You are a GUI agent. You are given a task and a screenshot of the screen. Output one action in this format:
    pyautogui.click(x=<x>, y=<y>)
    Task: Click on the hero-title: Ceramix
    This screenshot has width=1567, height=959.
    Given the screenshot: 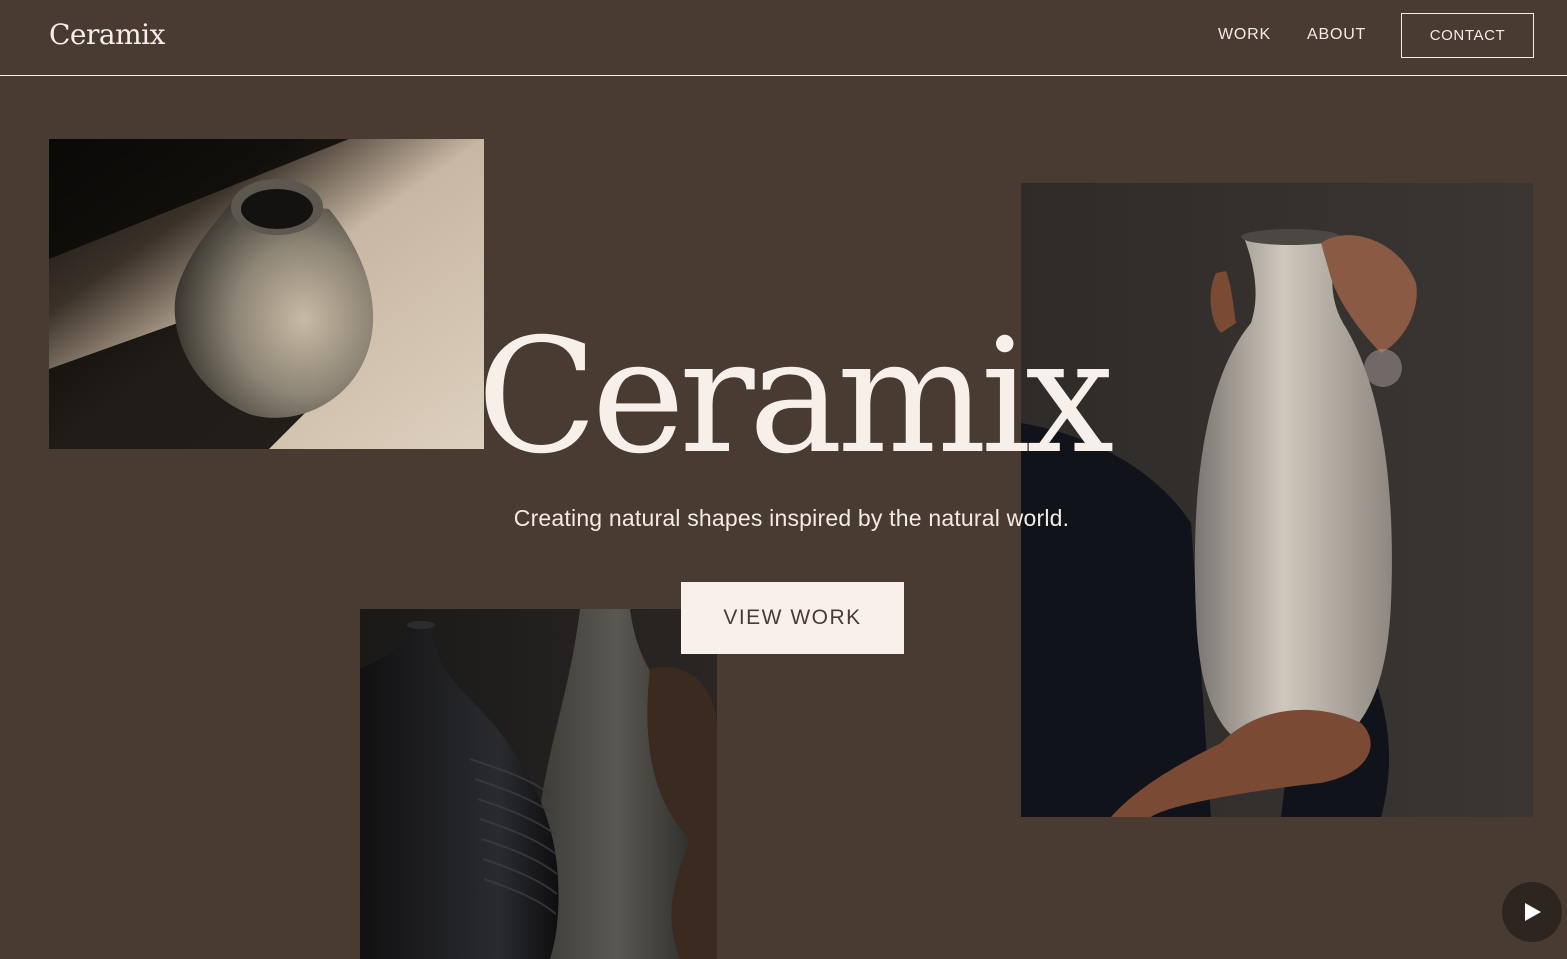 What is the action you would take?
    pyautogui.click(x=795, y=397)
    